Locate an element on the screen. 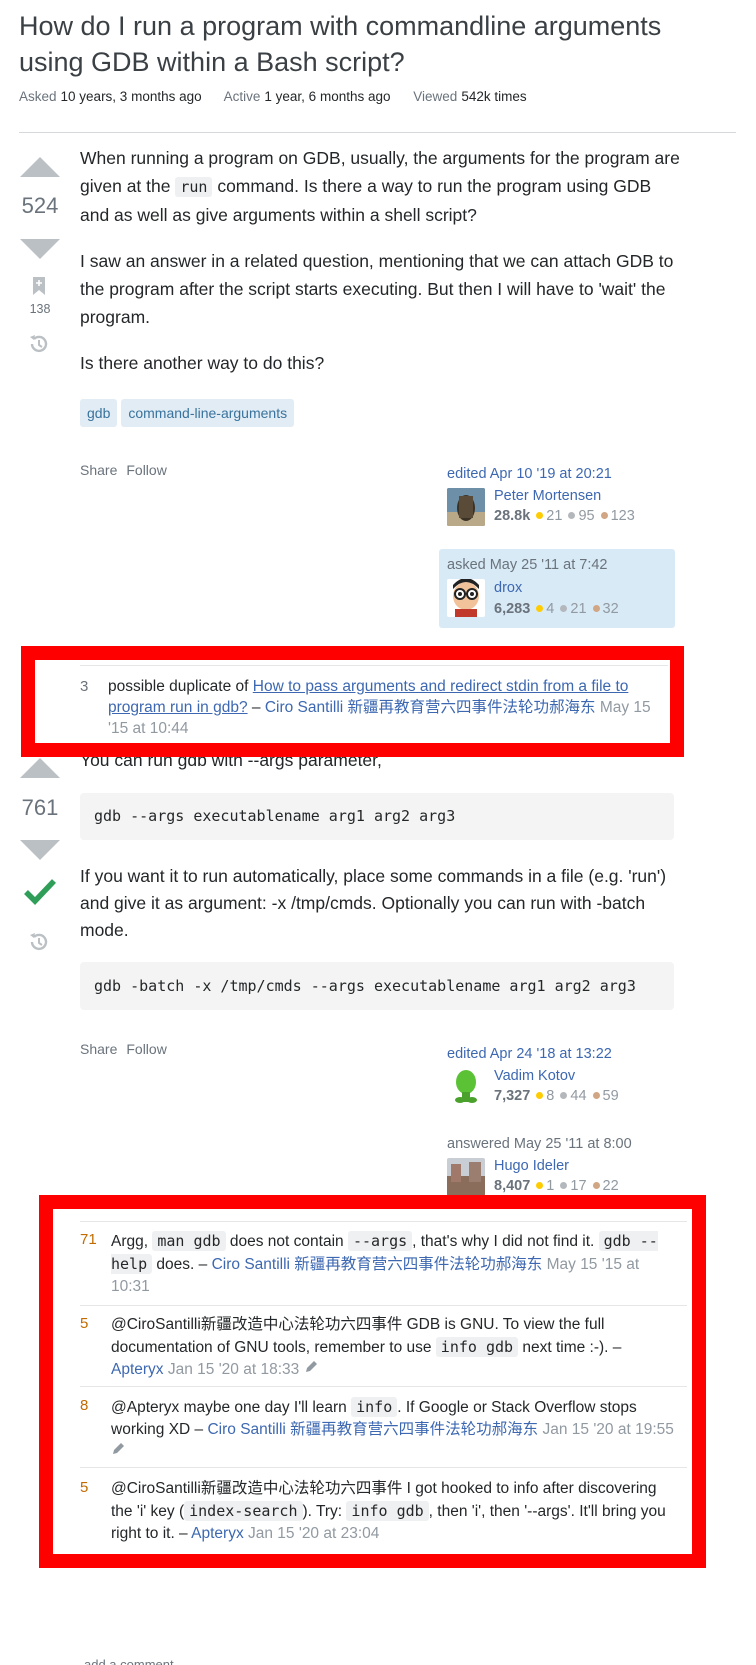 Image resolution: width=756 pixels, height=1665 pixels. edited-time: edited Apr 10 '19 at 20:21 is located at coordinates (562, 474).